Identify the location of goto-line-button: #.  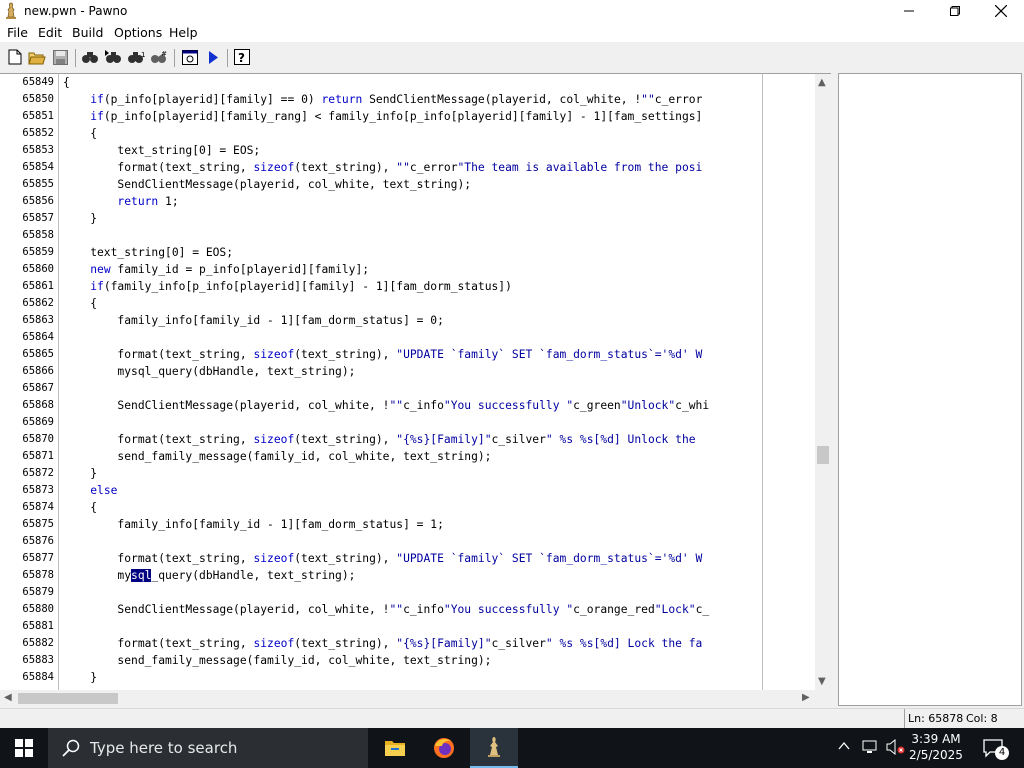
(159, 57).